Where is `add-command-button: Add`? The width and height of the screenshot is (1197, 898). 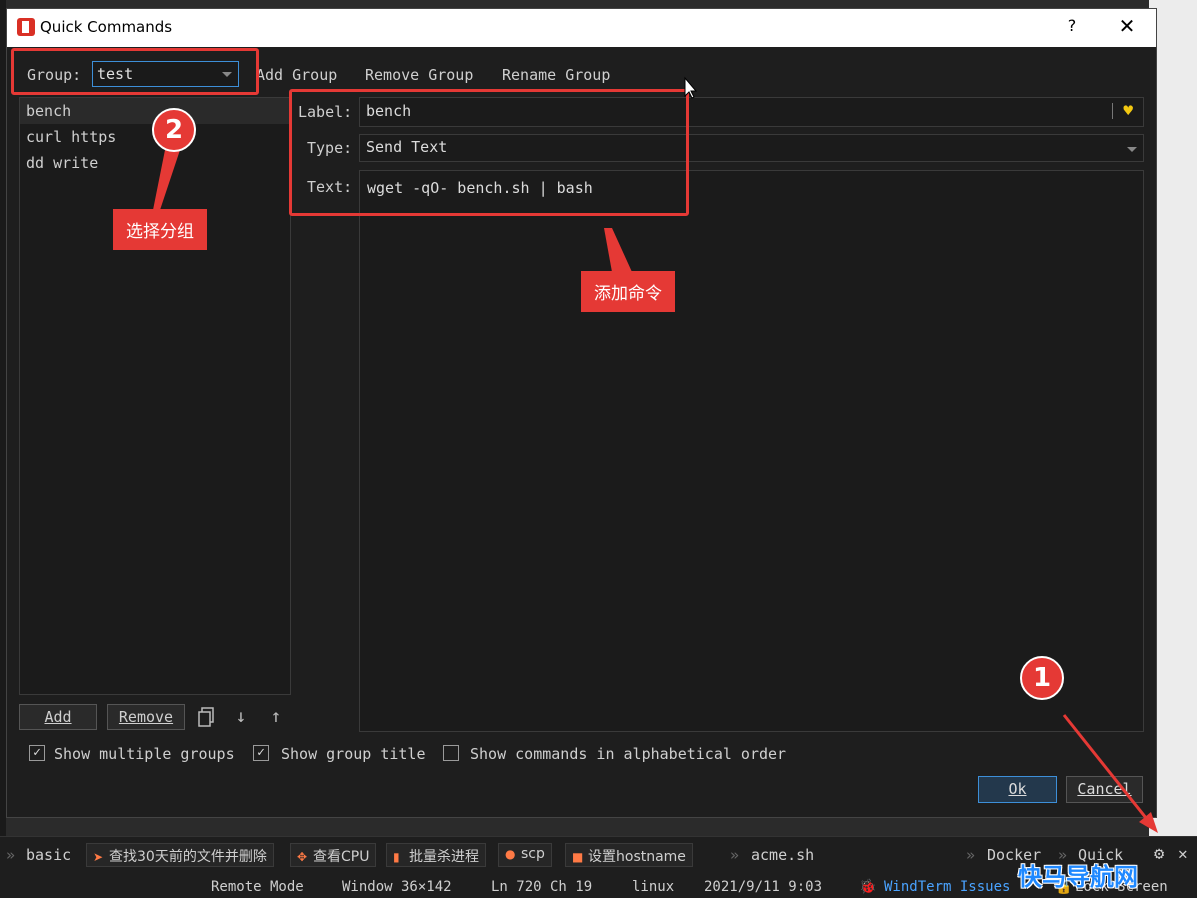
add-command-button: Add is located at coordinates (58, 717).